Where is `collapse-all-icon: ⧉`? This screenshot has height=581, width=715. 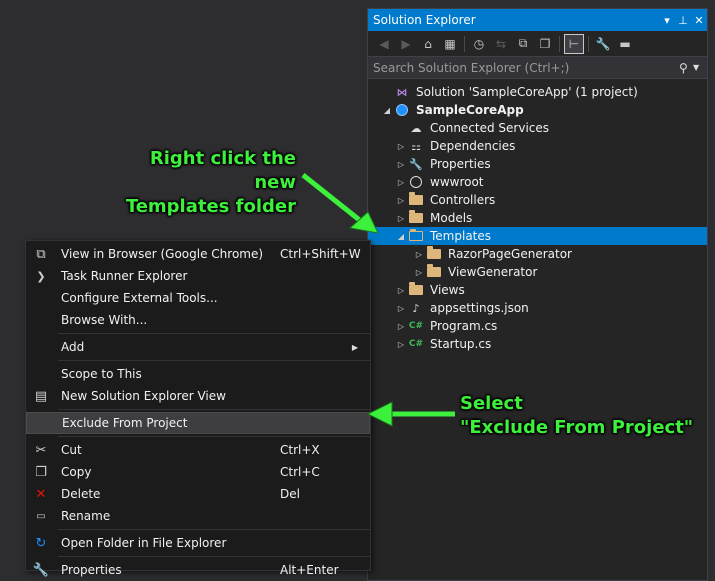 collapse-all-icon: ⧉ is located at coordinates (523, 44).